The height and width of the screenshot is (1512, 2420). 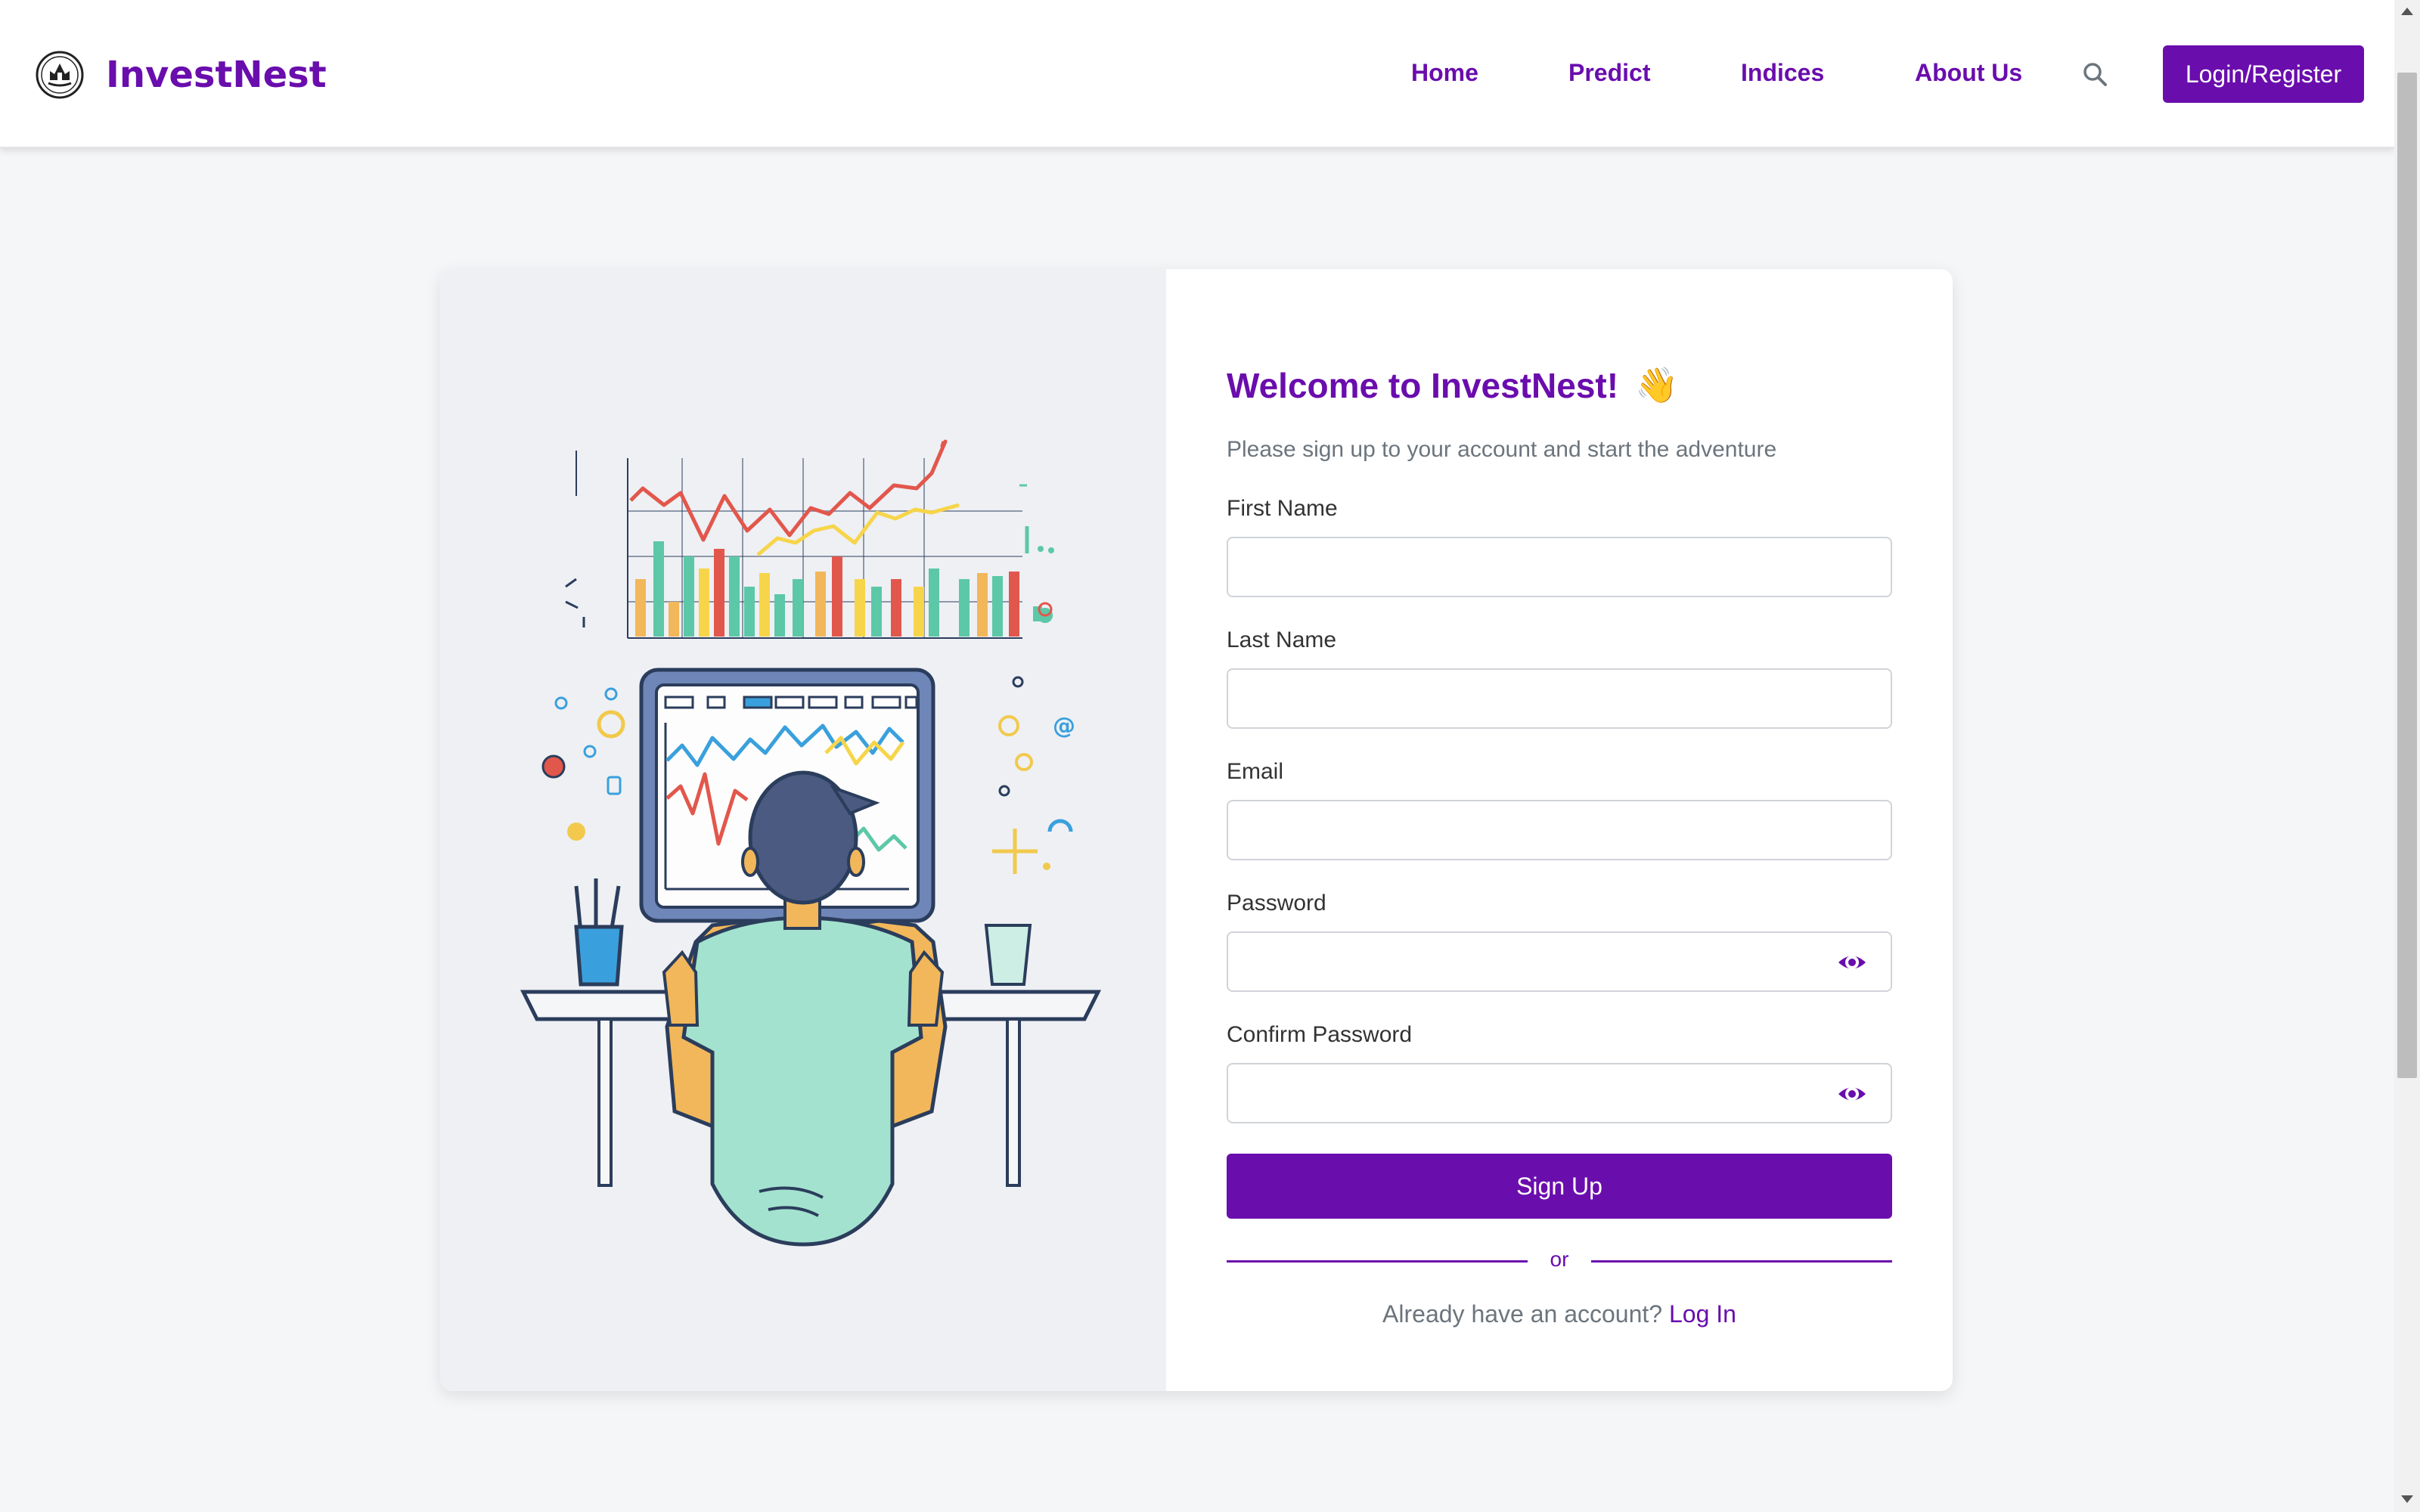 What do you see at coordinates (599, 932) in the screenshot?
I see `pencil-cup-graphic` at bounding box center [599, 932].